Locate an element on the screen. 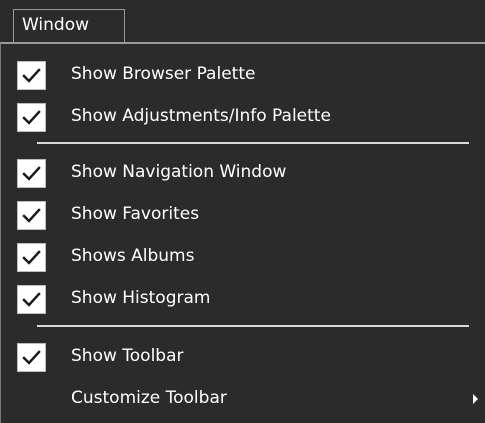 The height and width of the screenshot is (423, 485). menu-item-label: Show Browser Palette is located at coordinates (163, 74).